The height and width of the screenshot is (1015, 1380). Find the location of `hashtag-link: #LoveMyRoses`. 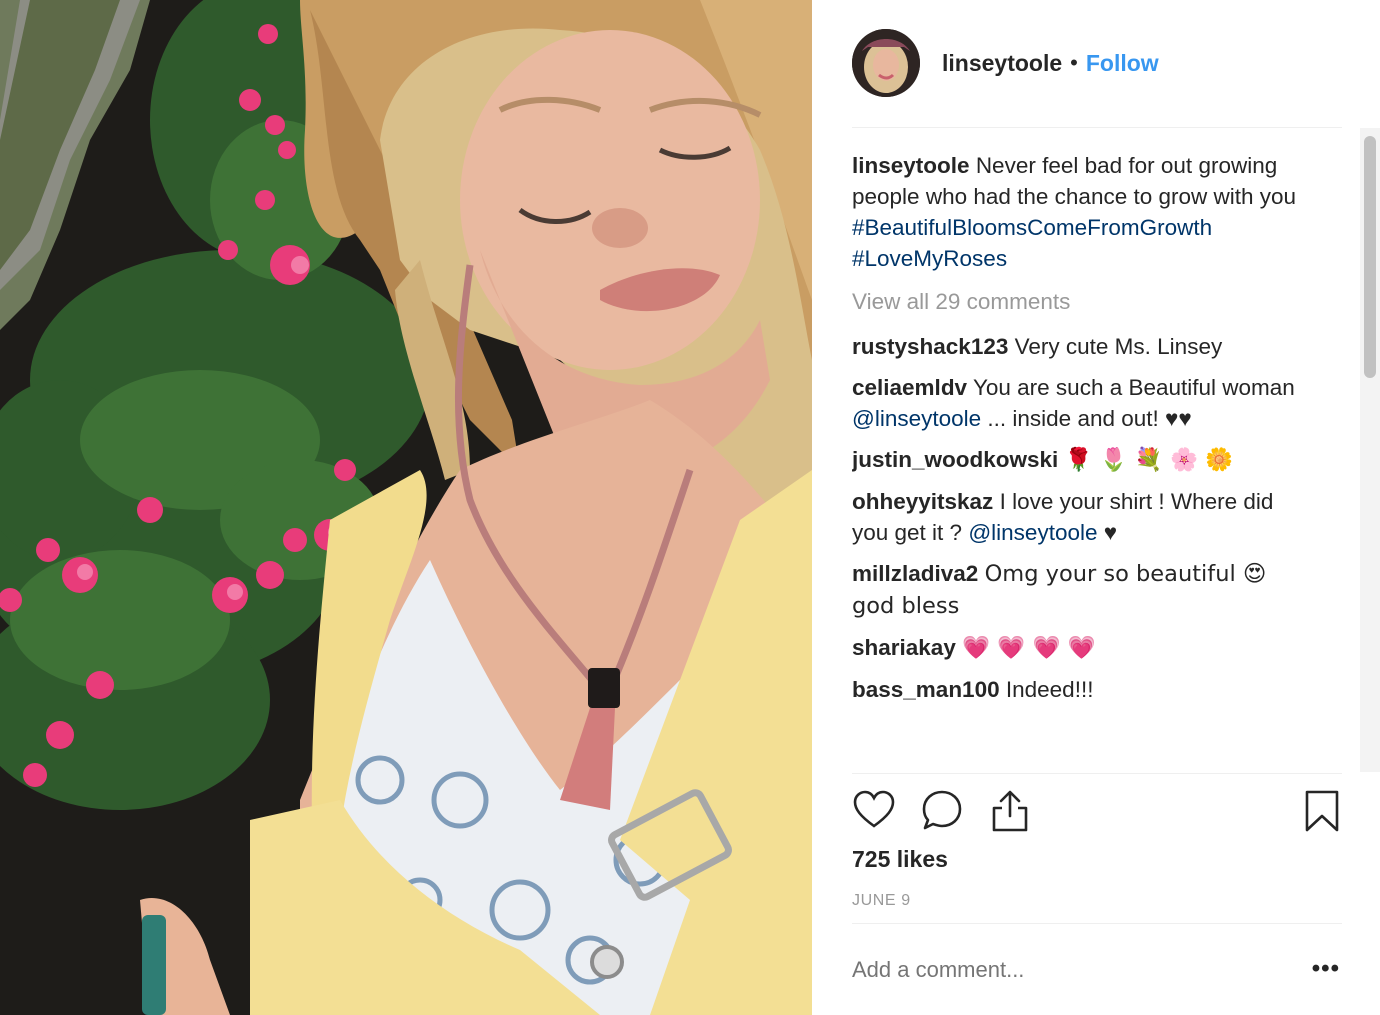

hashtag-link: #LoveMyRoses is located at coordinates (929, 258).